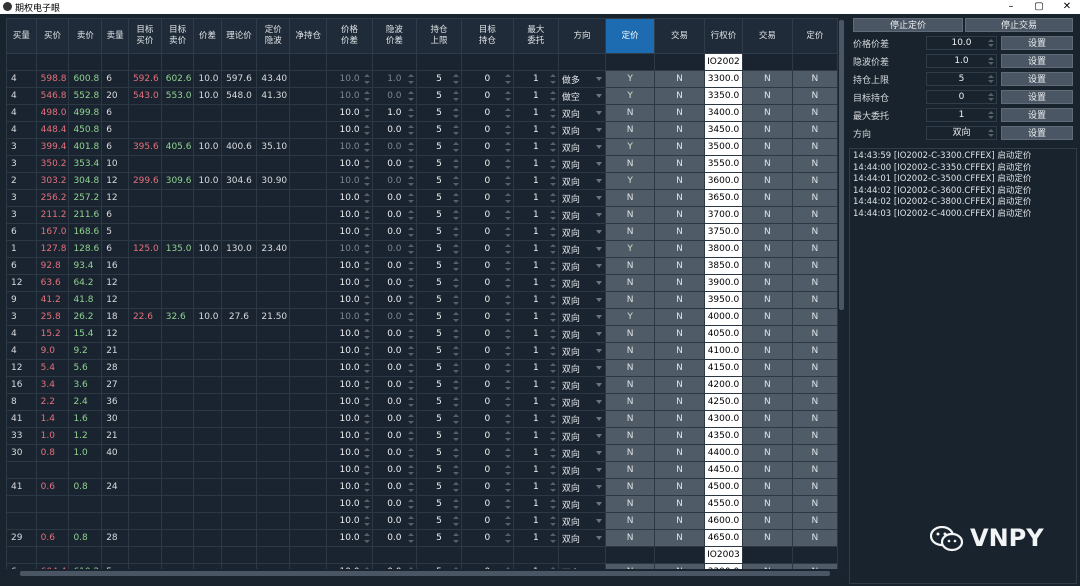 The image size is (1080, 586). I want to click on stop-trading-button: 停止交易, so click(1019, 25).